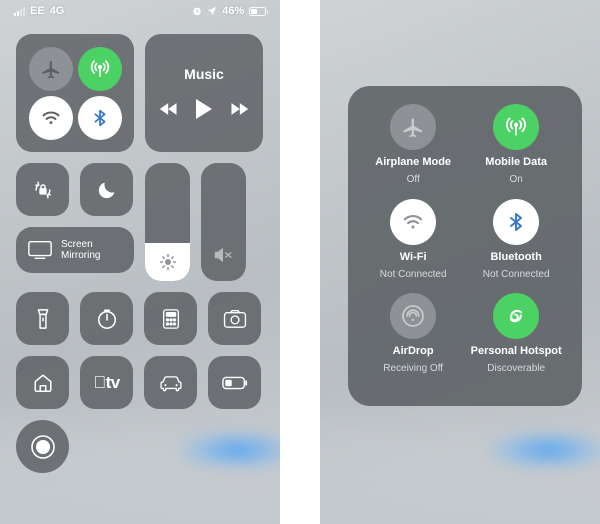 The width and height of the screenshot is (600, 524). I want to click on home-button, so click(42, 382).